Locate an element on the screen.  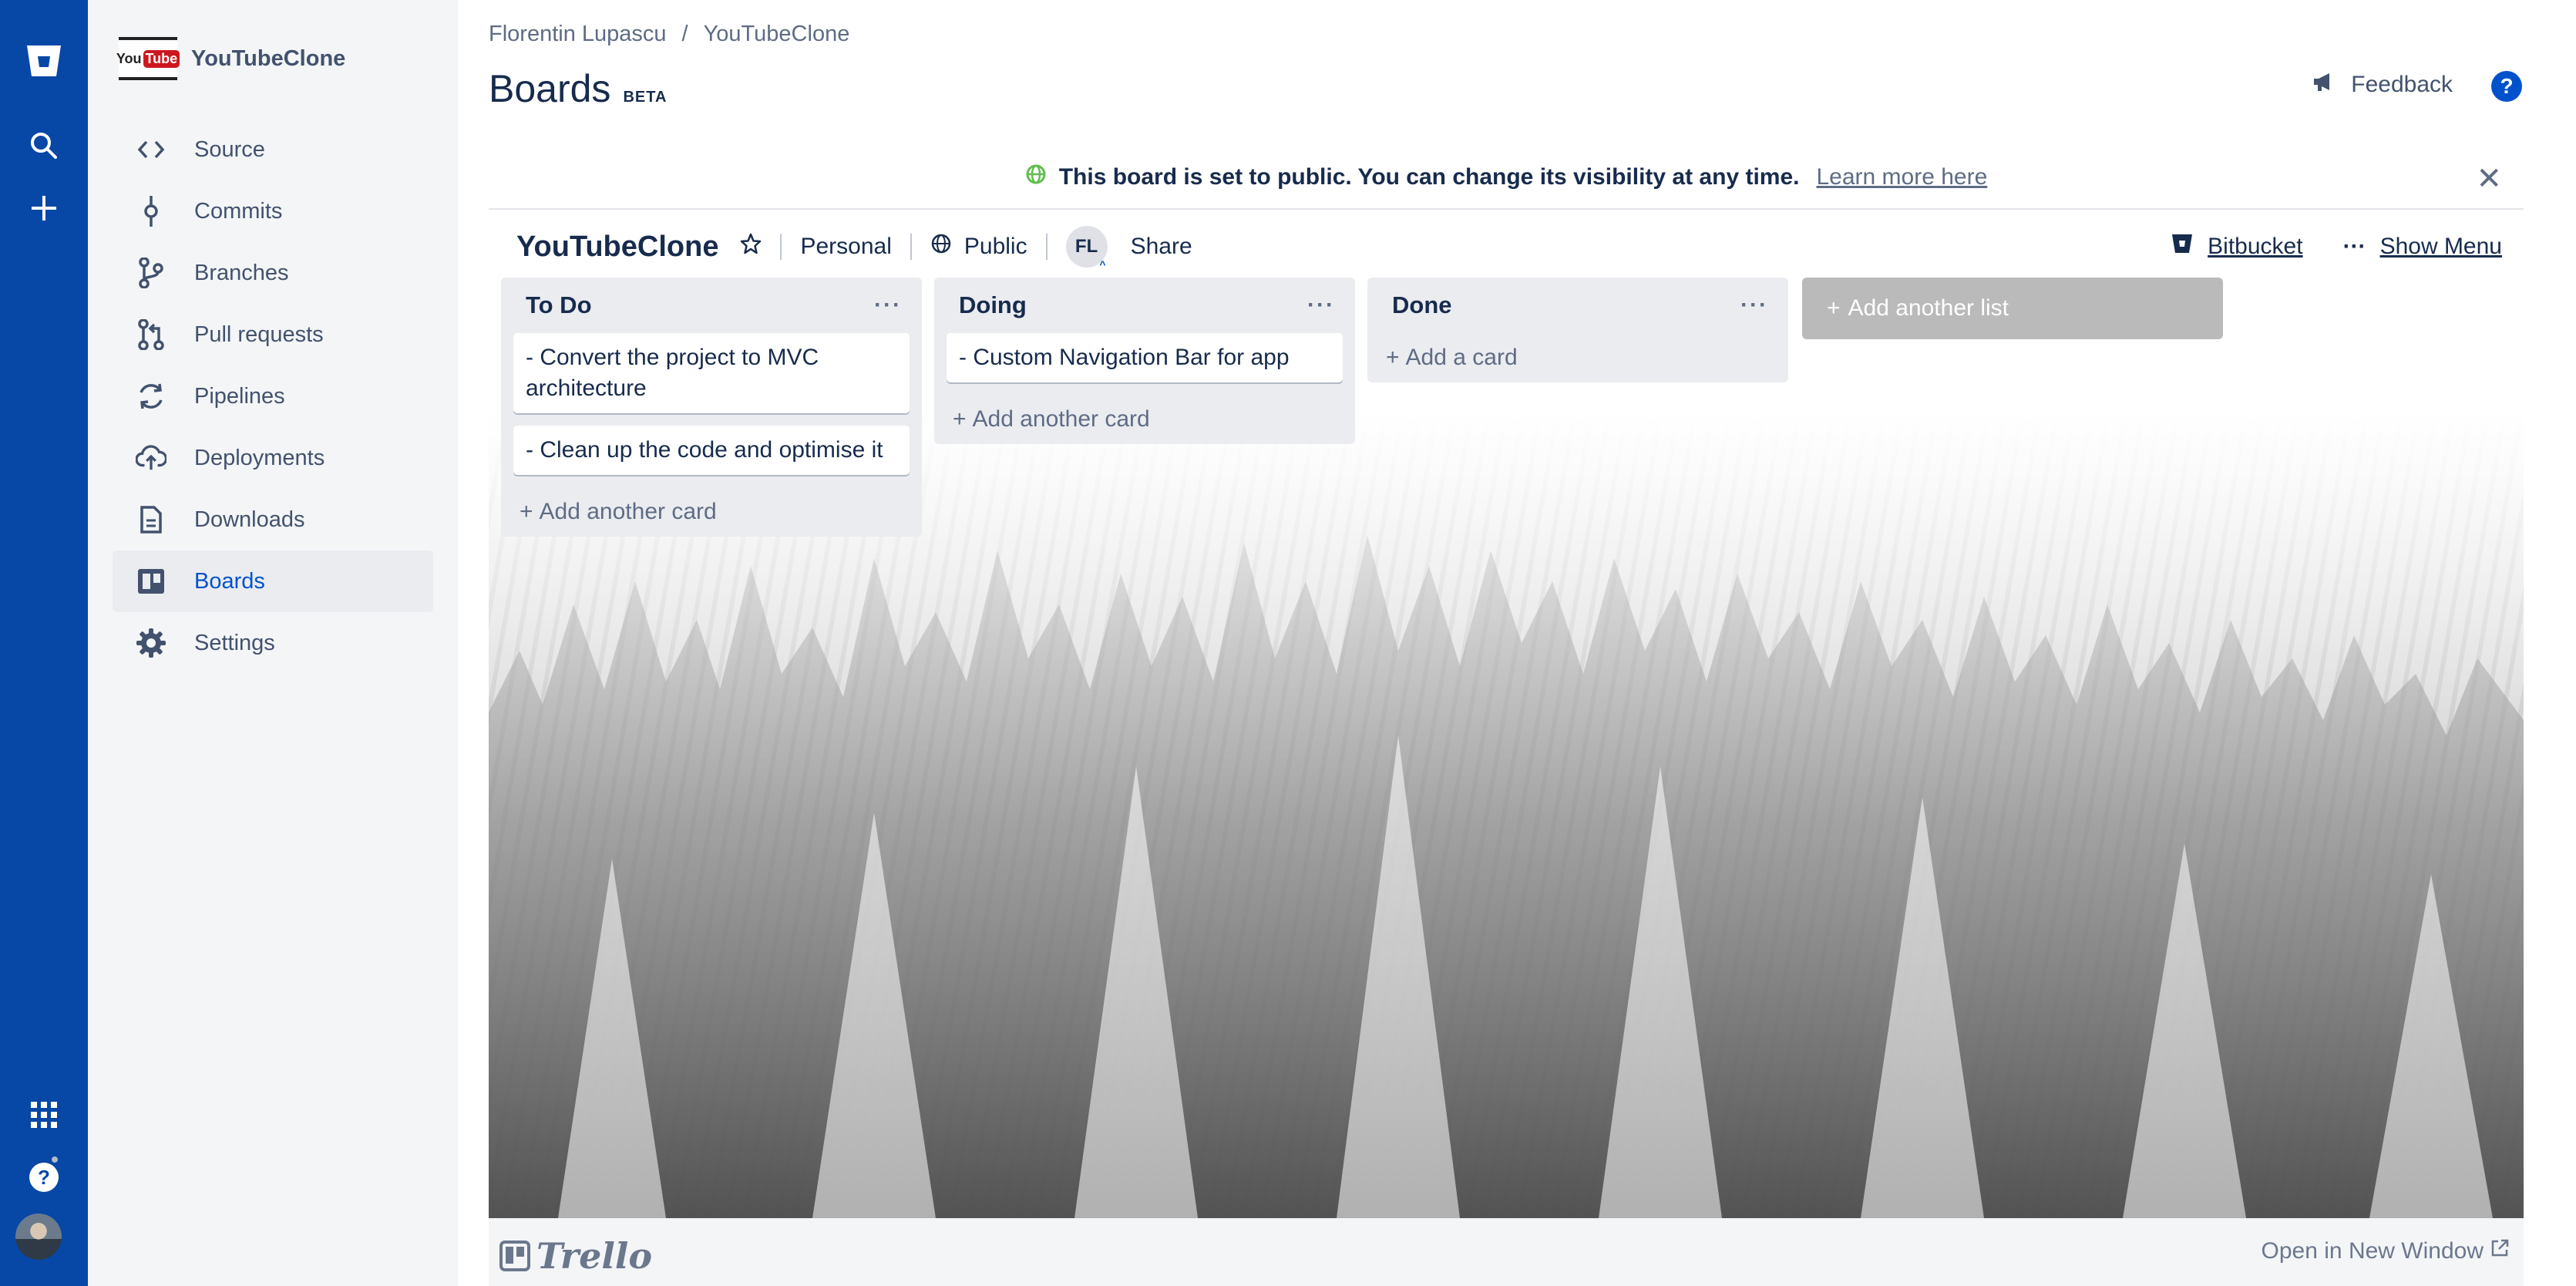
bitbucket-powerup-button: Bitbucket is located at coordinates (2255, 247).